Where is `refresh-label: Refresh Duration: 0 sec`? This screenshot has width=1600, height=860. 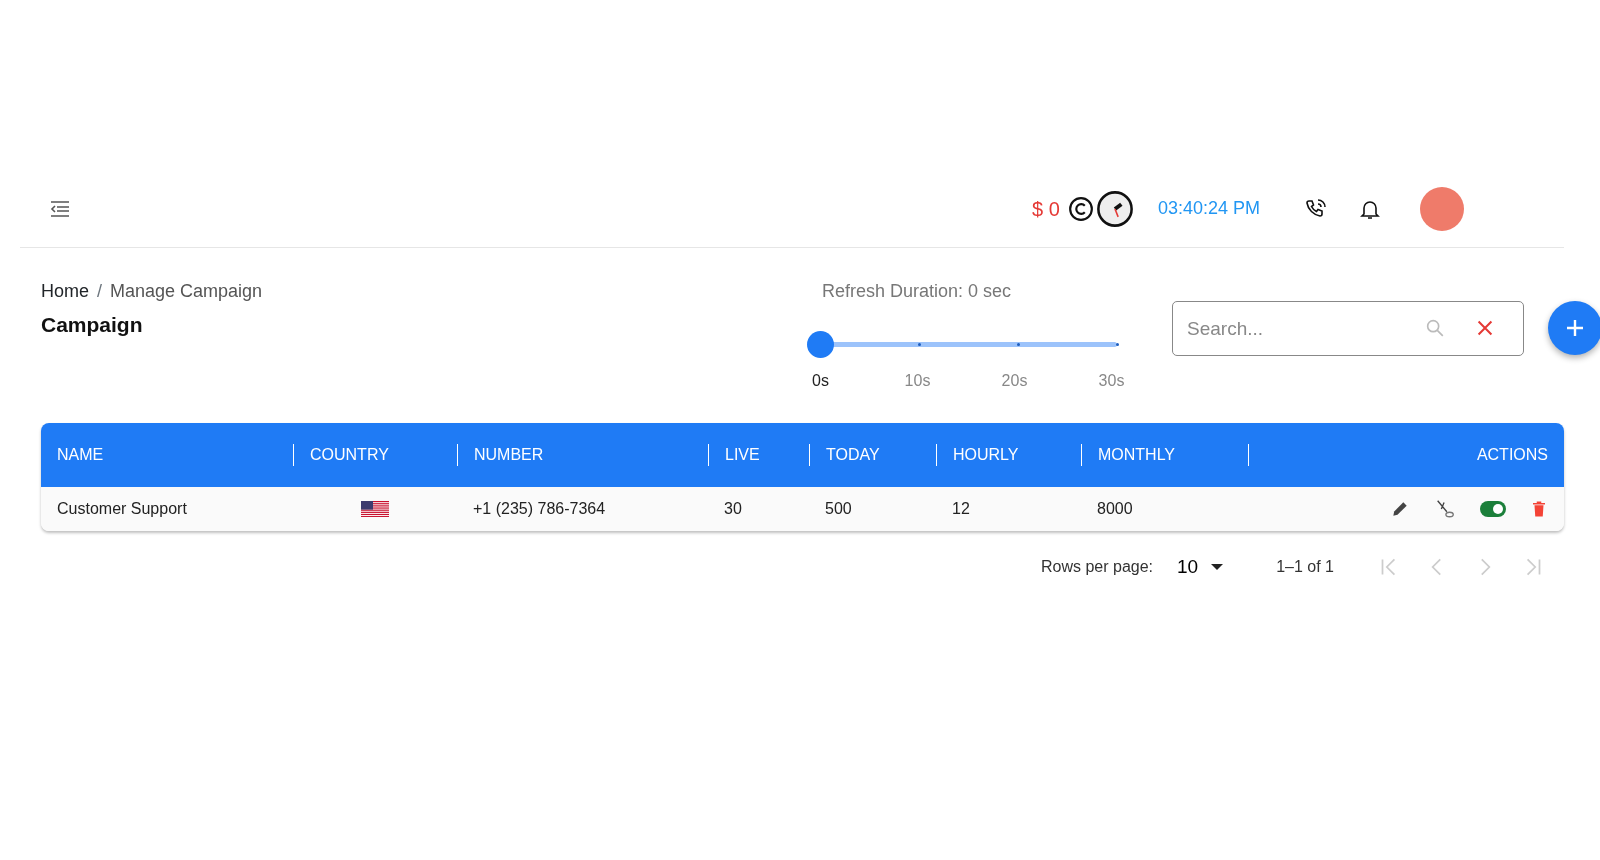 refresh-label: Refresh Duration: 0 sec is located at coordinates (917, 291).